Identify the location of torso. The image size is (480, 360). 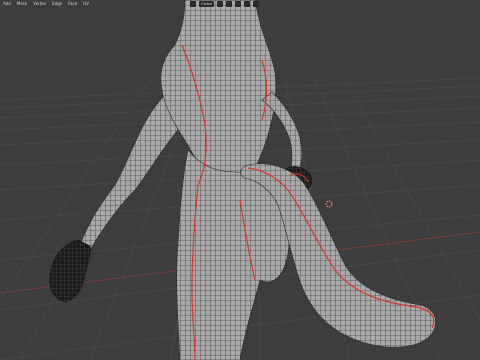
(218, 89).